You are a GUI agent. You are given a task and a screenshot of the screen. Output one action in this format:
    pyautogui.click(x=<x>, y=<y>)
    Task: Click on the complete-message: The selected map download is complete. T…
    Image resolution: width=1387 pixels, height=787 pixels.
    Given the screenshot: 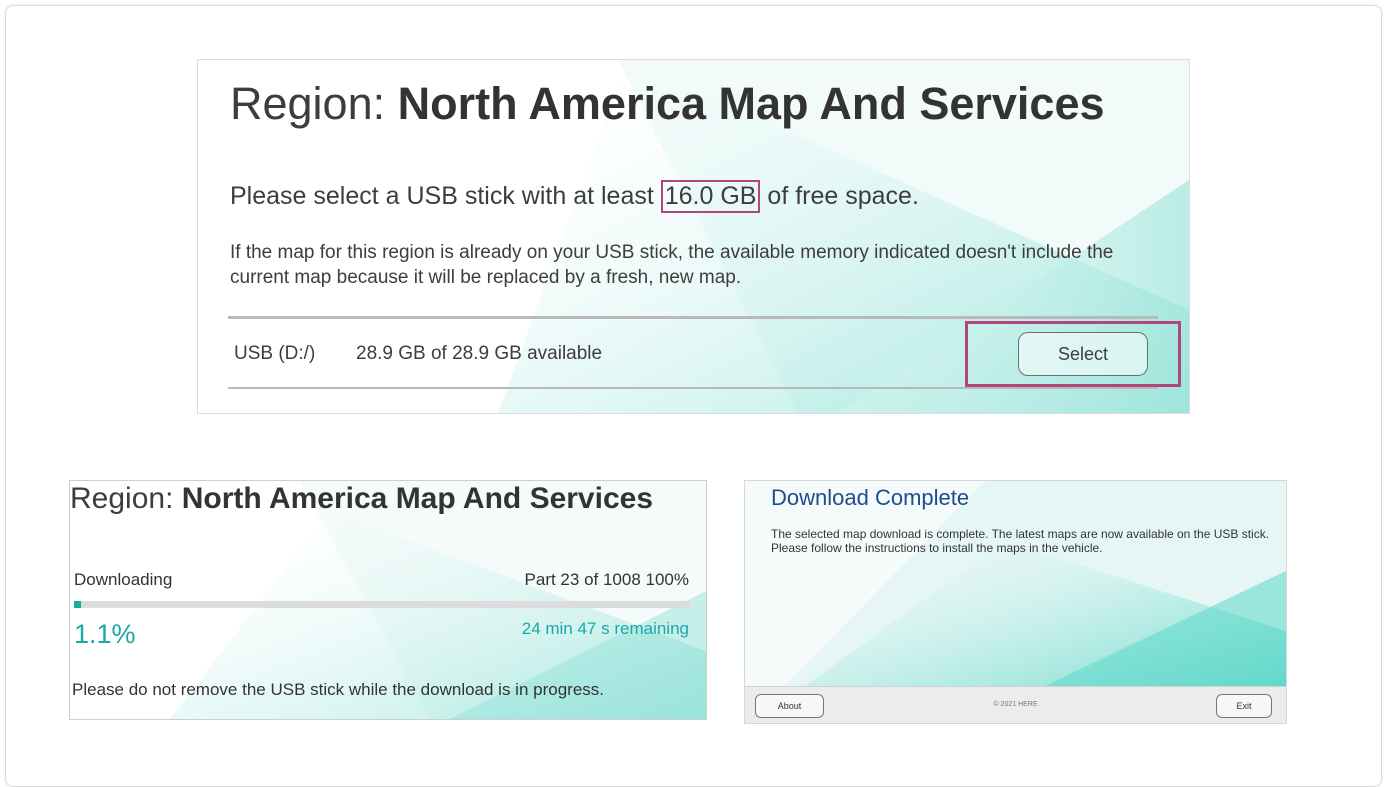 What is the action you would take?
    pyautogui.click(x=1020, y=541)
    